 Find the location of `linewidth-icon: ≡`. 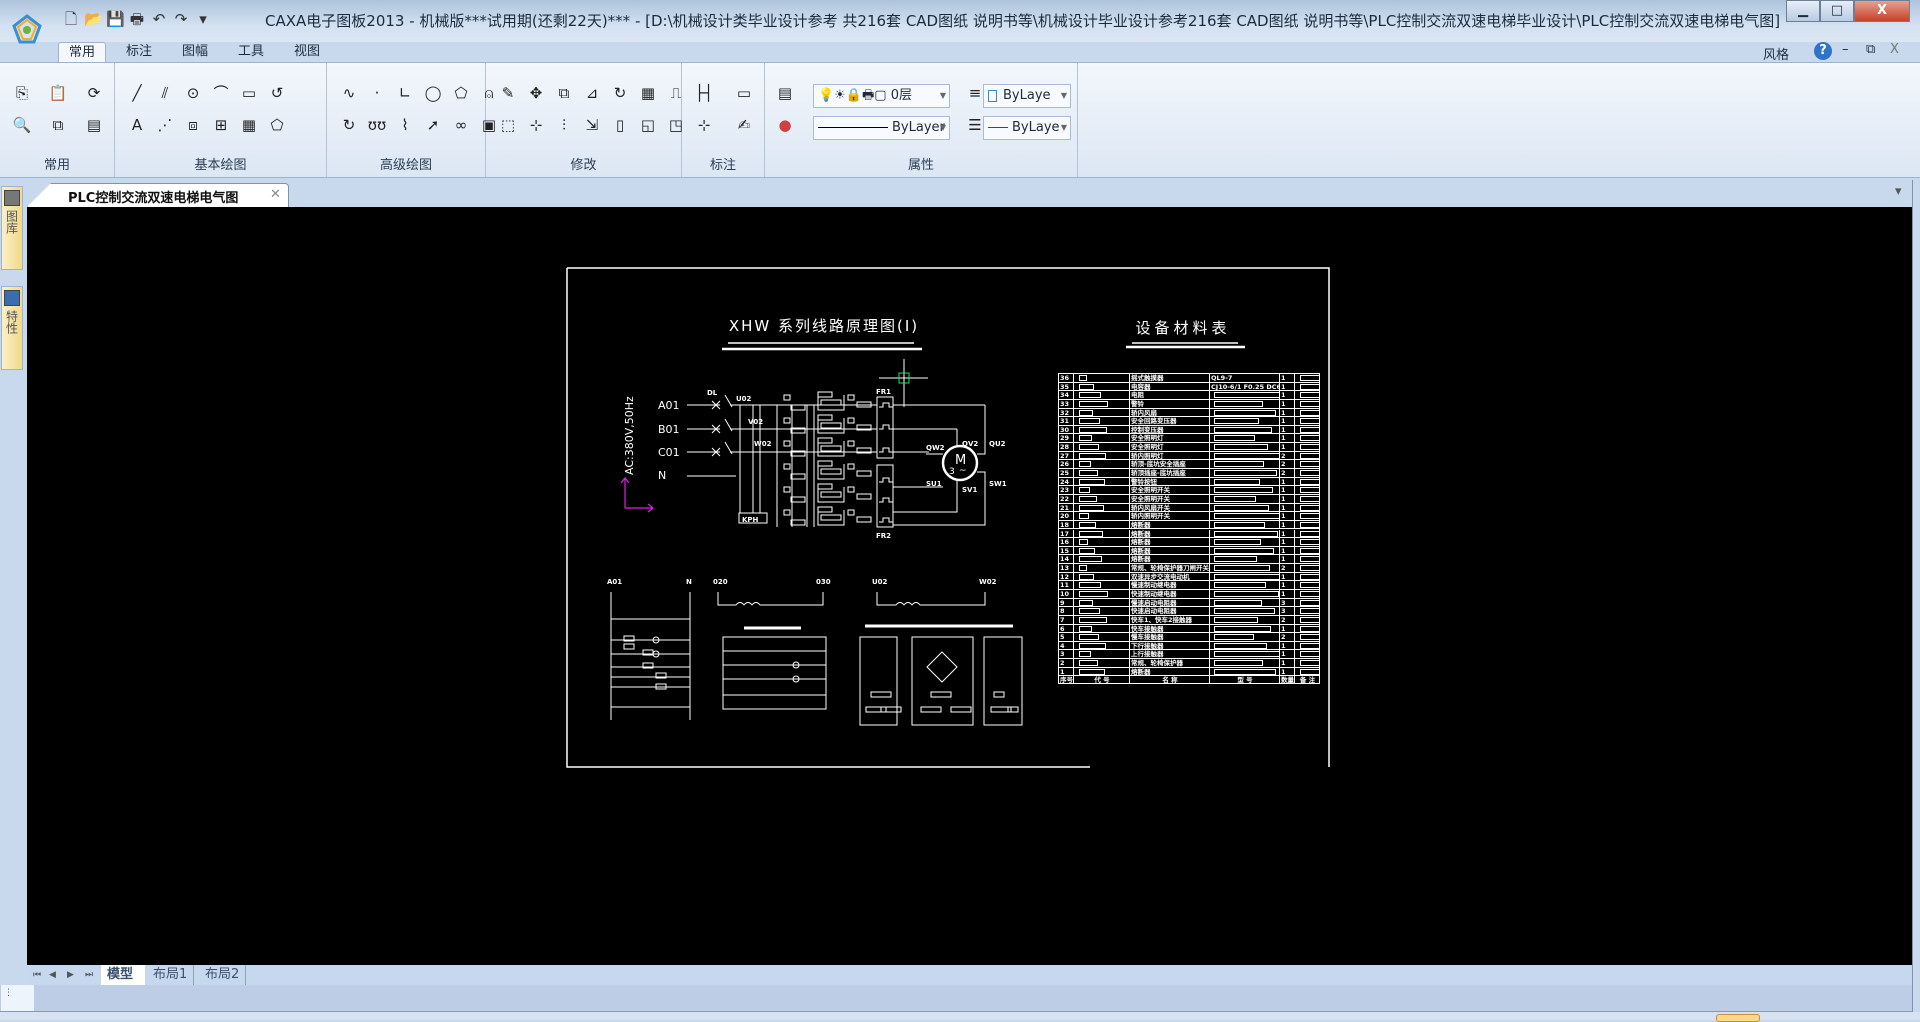

linewidth-icon: ≡ is located at coordinates (975, 93).